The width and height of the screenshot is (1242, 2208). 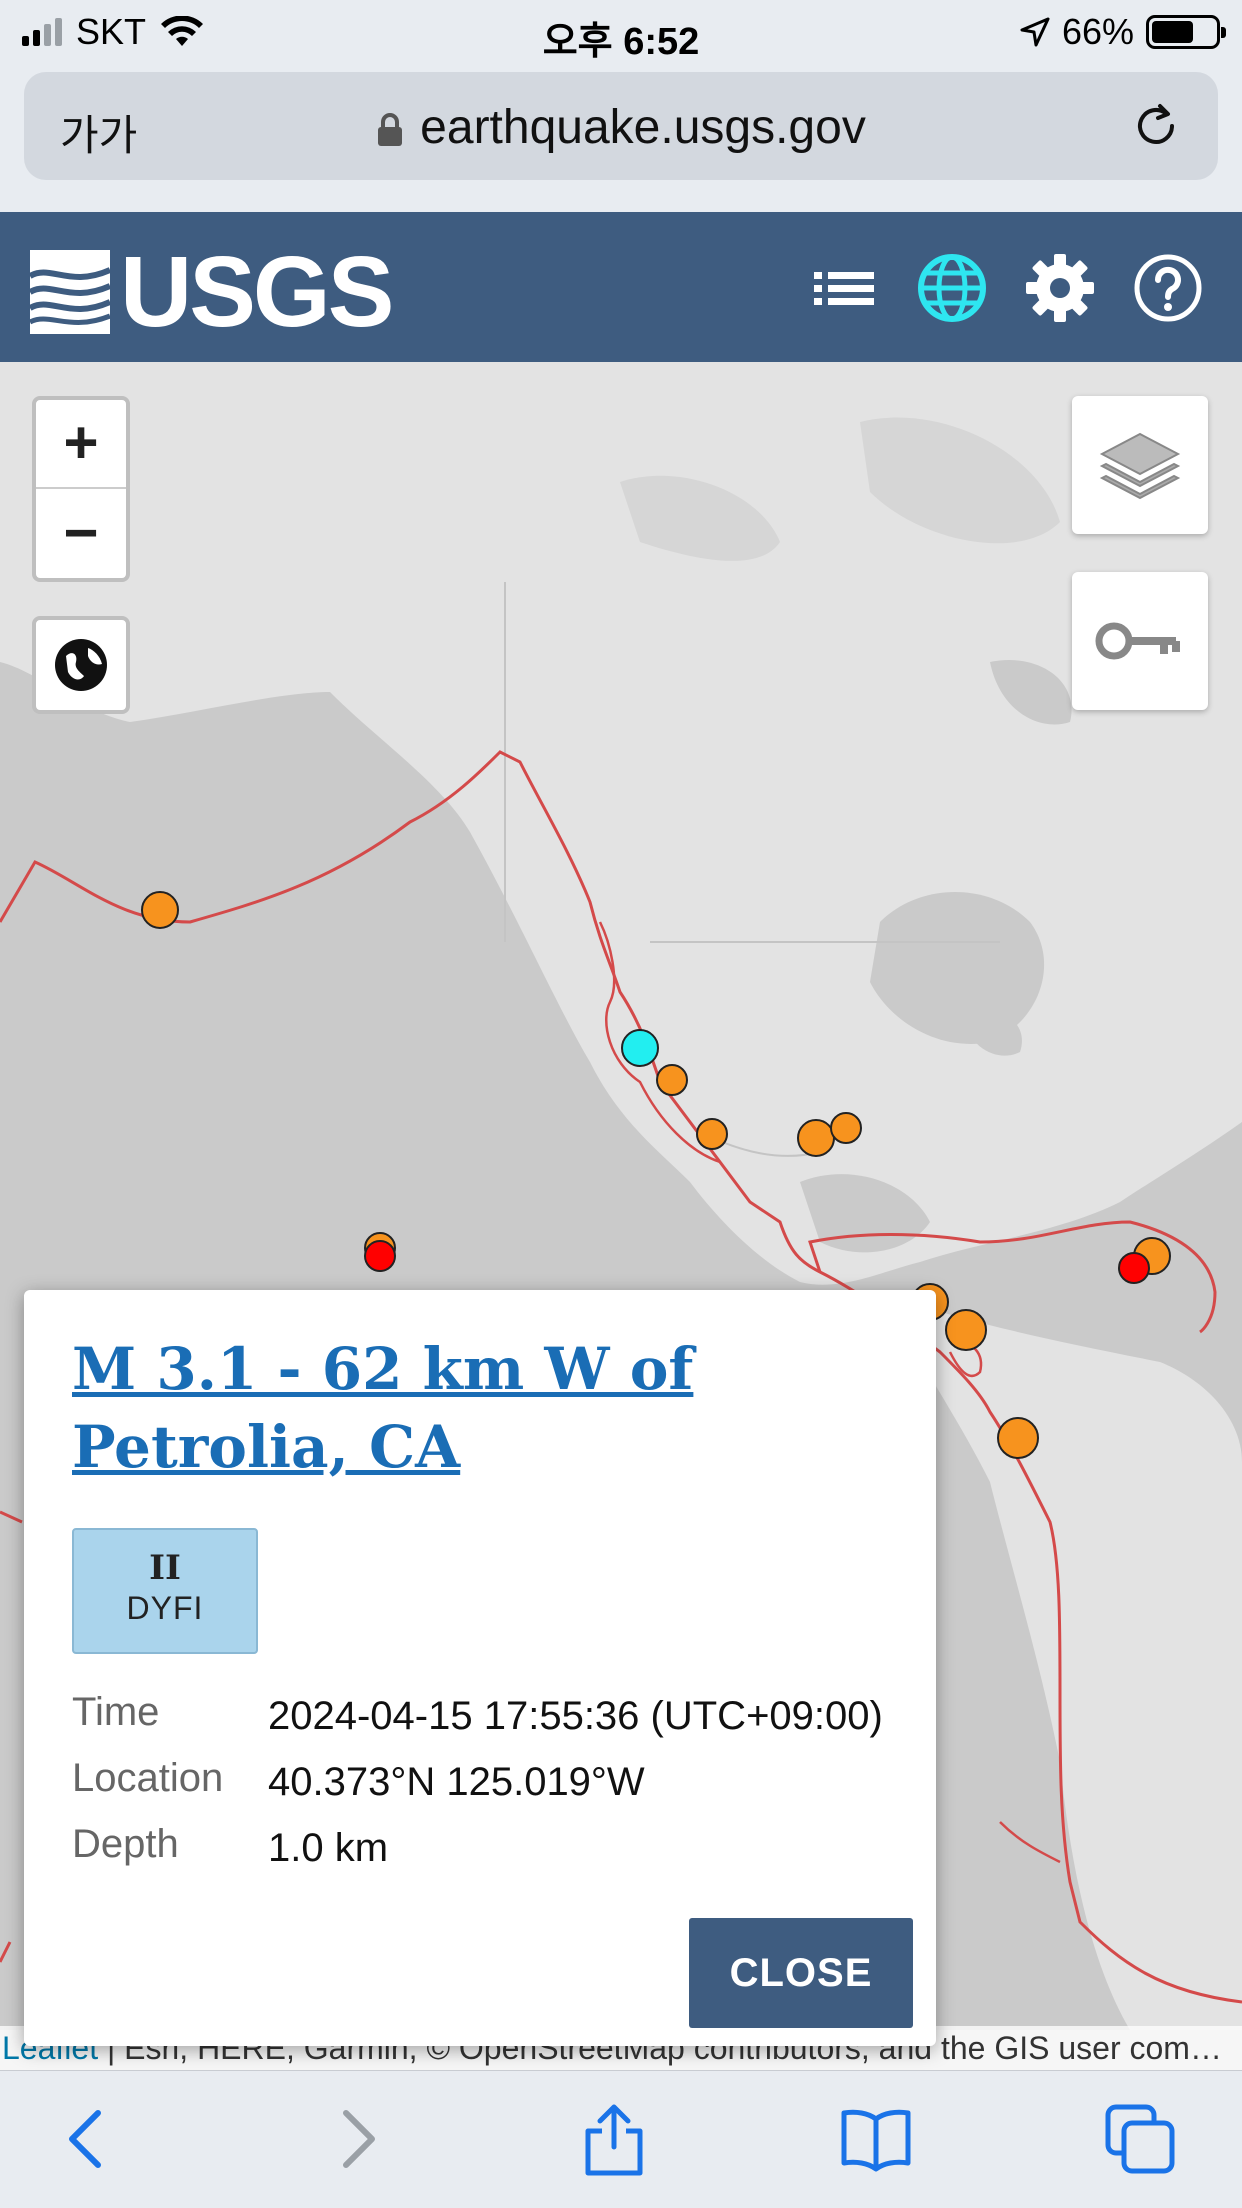 I want to click on earthquake-marker-selected, so click(x=640, y=1048).